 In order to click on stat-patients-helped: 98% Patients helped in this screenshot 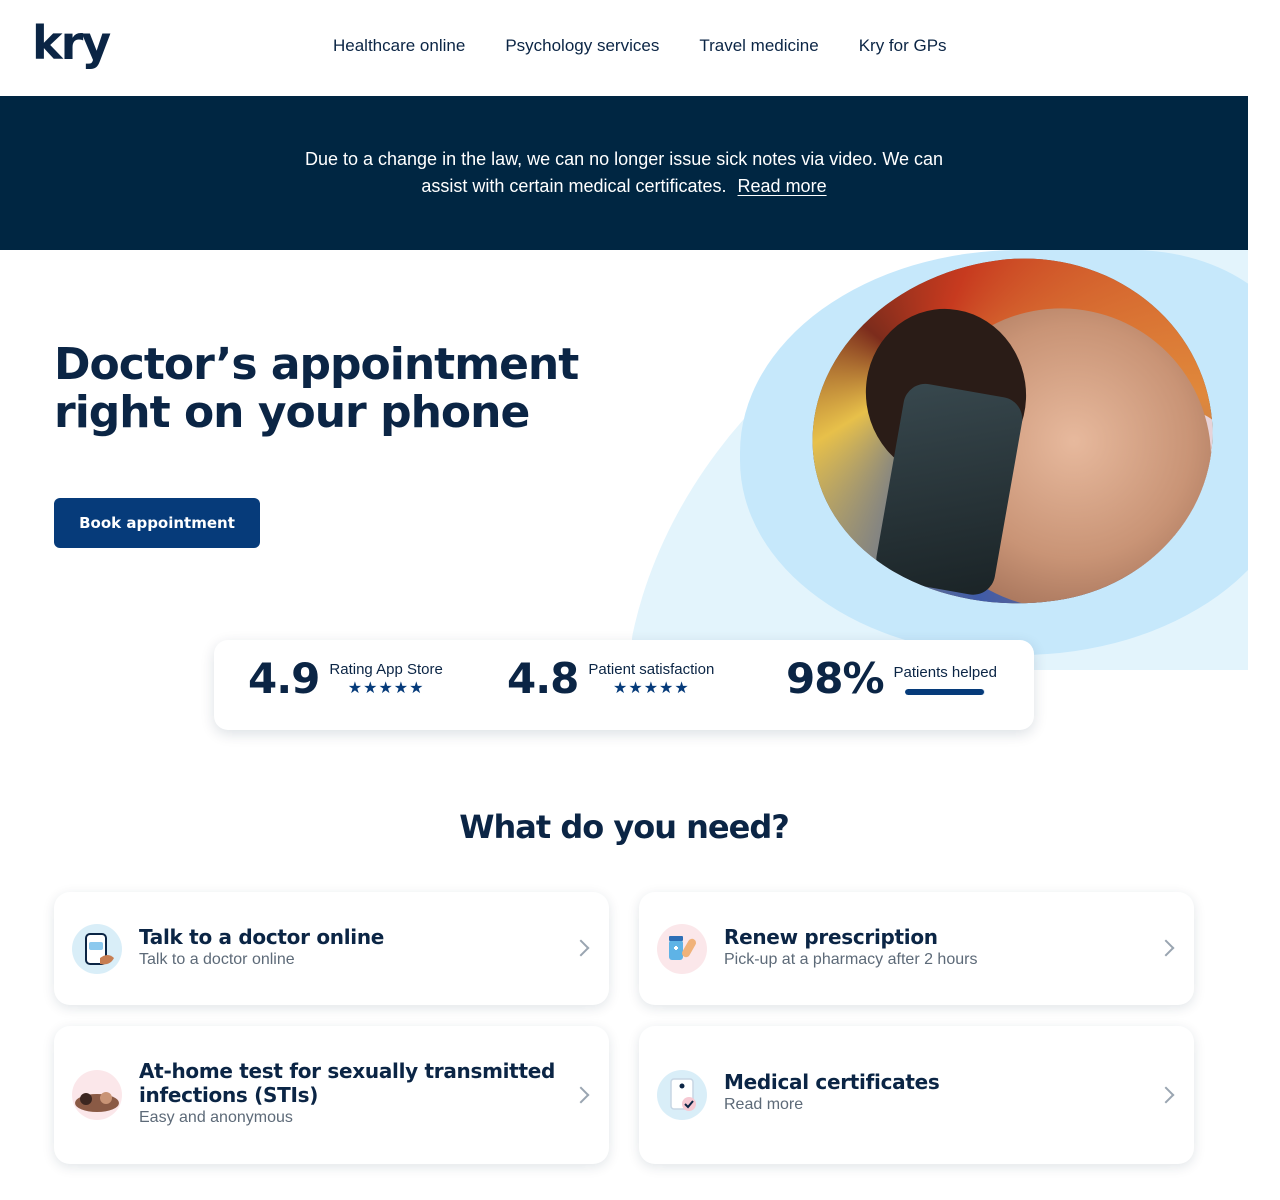, I will do `click(891, 679)`.